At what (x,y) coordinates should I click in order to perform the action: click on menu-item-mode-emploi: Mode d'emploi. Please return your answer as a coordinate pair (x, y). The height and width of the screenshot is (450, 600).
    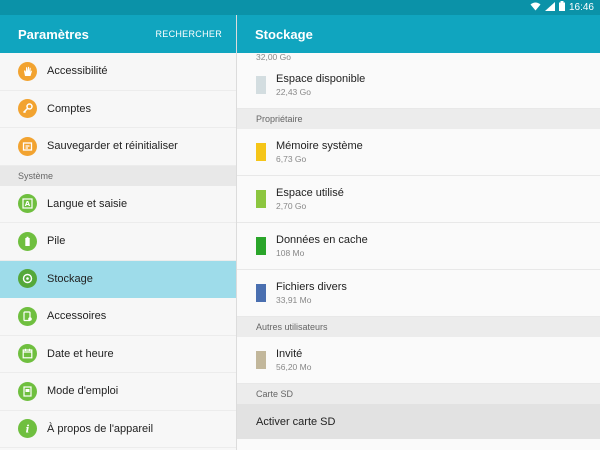
    Looking at the image, I should click on (118, 392).